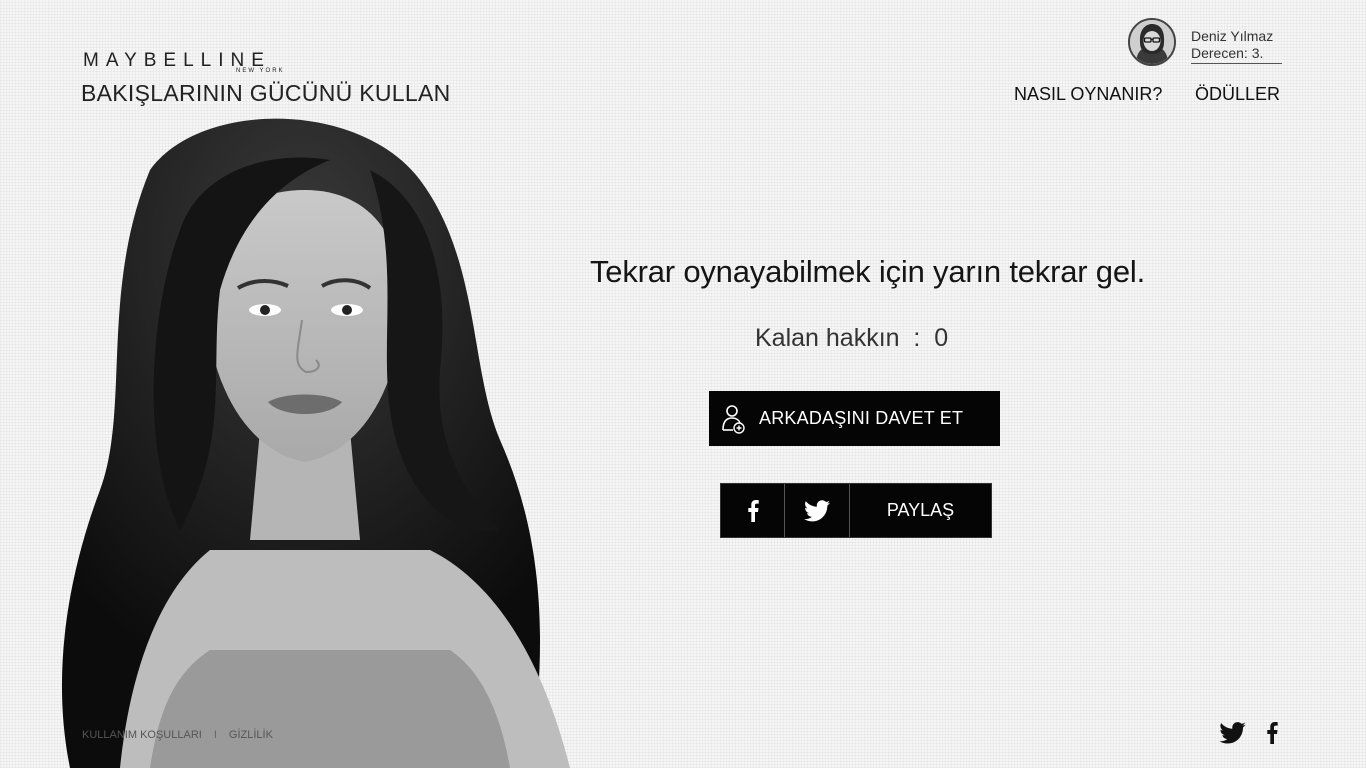 The height and width of the screenshot is (768, 1366). Describe the element at coordinates (251, 735) in the screenshot. I see `privacy-link: GİZLİLİK` at that location.